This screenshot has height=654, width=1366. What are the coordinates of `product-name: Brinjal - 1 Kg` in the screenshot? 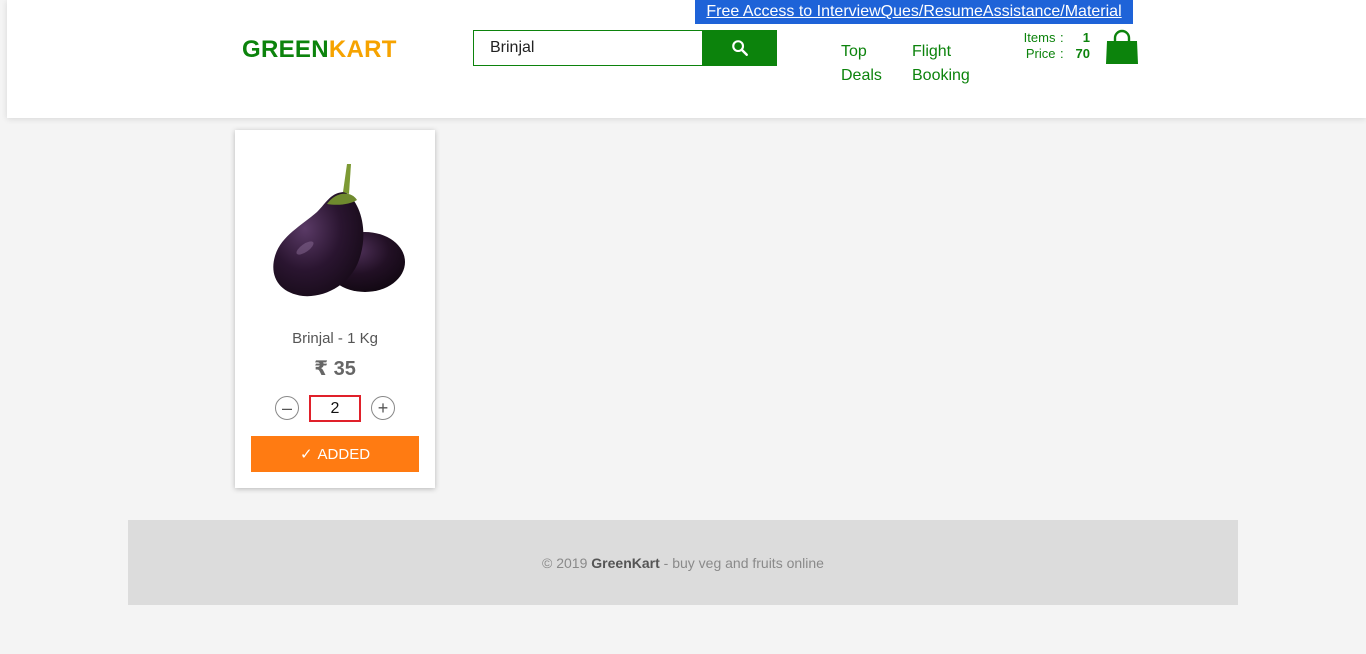 It's located at (335, 338).